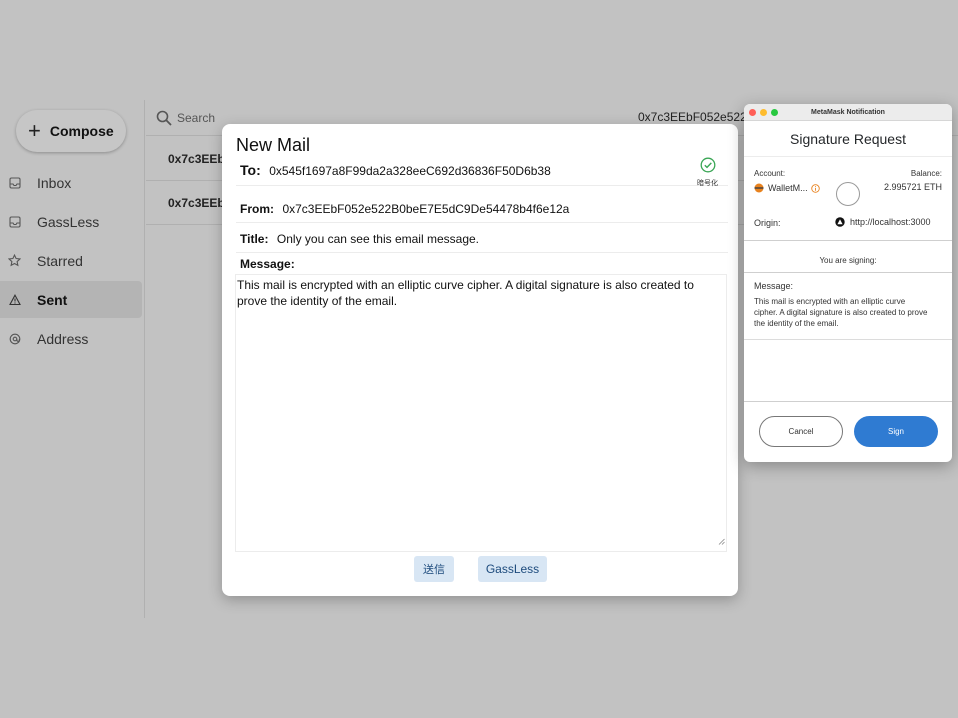  I want to click on sidebar-item-gassless: GassLess, so click(71, 221).